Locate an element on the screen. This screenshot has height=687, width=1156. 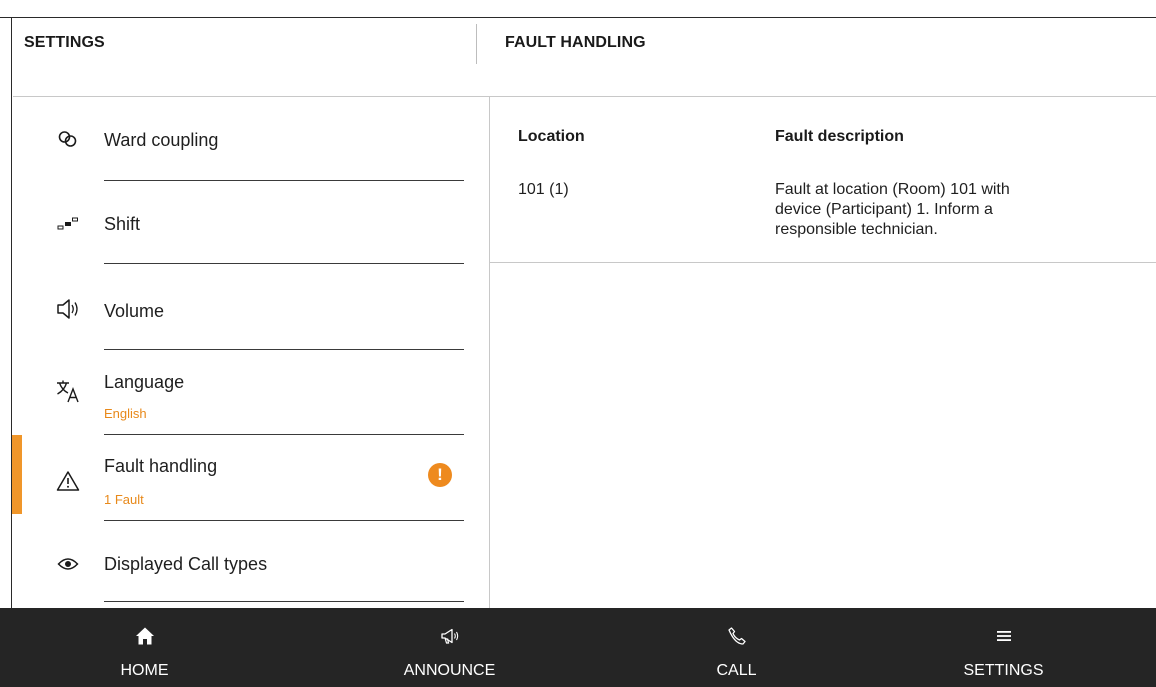
menu-item-ward-coupling: Ward coupling is located at coordinates (245, 139).